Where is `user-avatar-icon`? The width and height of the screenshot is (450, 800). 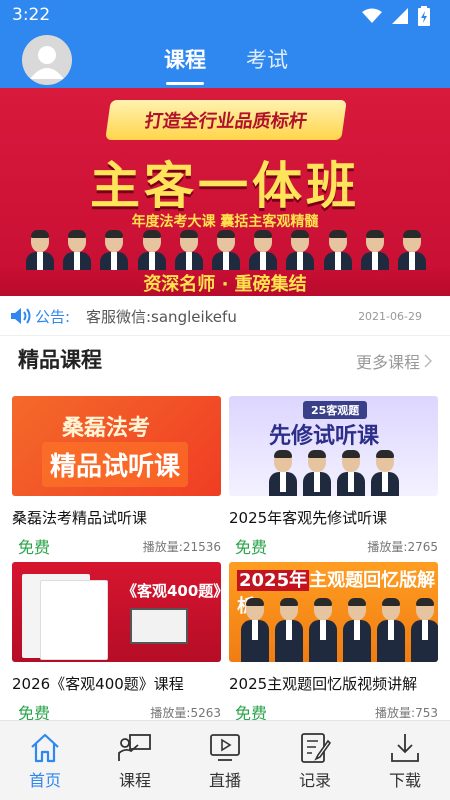 user-avatar-icon is located at coordinates (47, 62).